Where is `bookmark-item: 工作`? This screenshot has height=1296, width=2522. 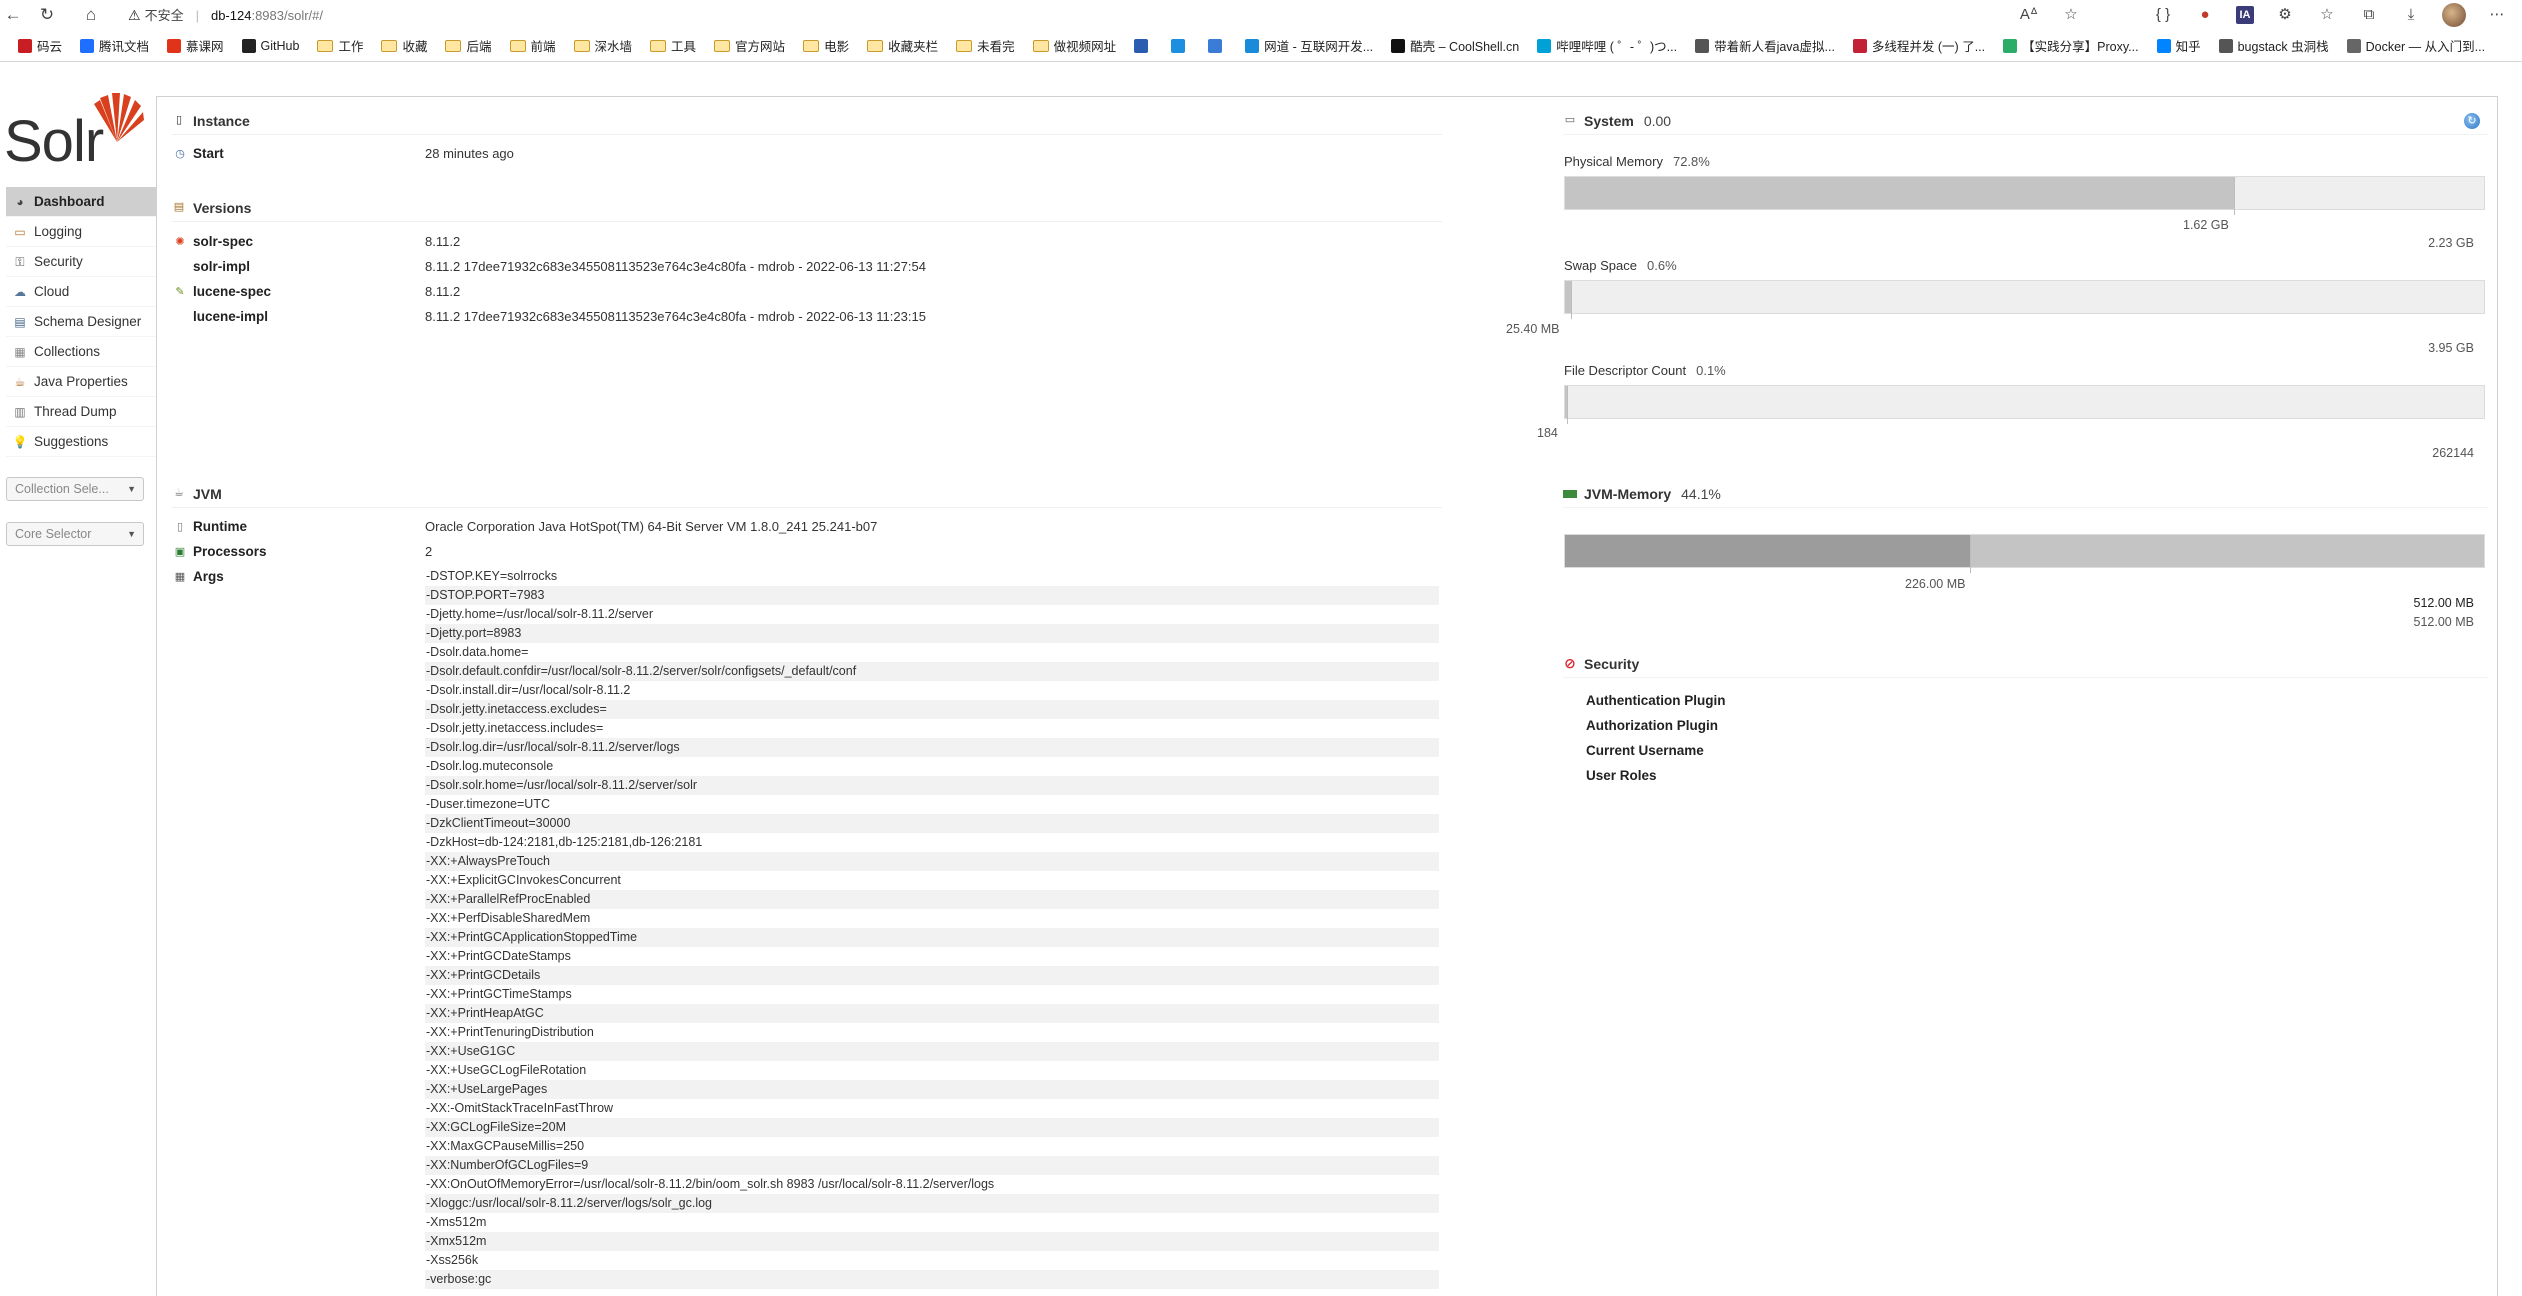
bookmark-item: 工作 is located at coordinates (340, 45).